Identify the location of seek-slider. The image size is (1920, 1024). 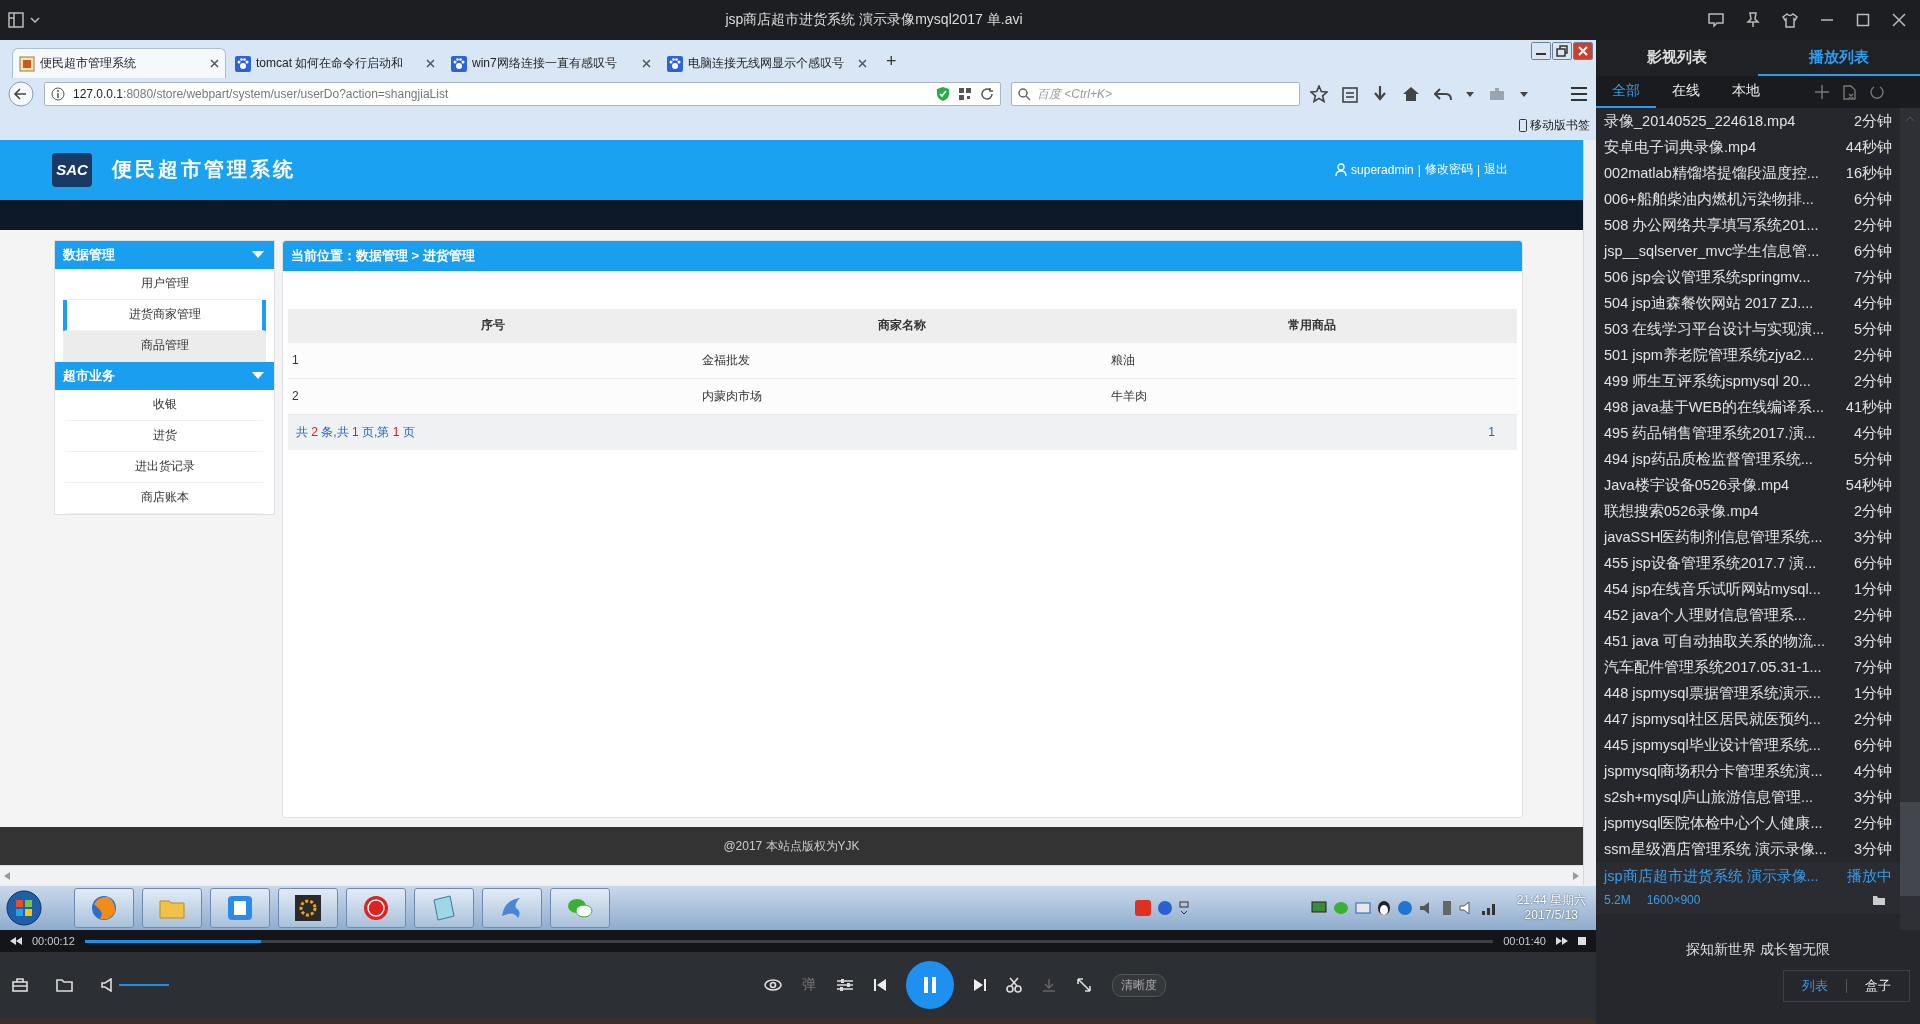
(789, 941).